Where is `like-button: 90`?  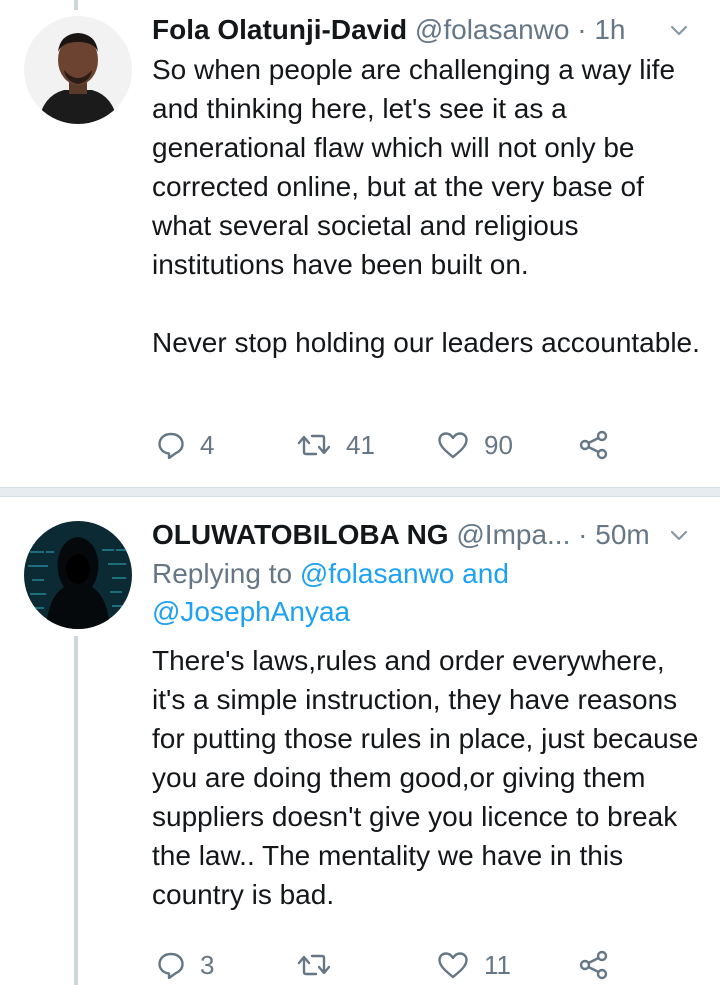
like-button: 90 is located at coordinates (474, 445).